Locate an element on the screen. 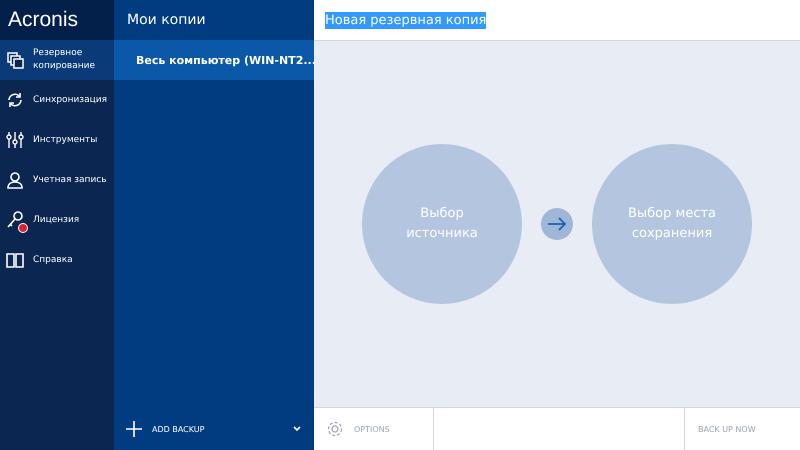 Image resolution: width=800 pixels, height=450 pixels. sidebar-item: Синхронизация is located at coordinates (57, 100).